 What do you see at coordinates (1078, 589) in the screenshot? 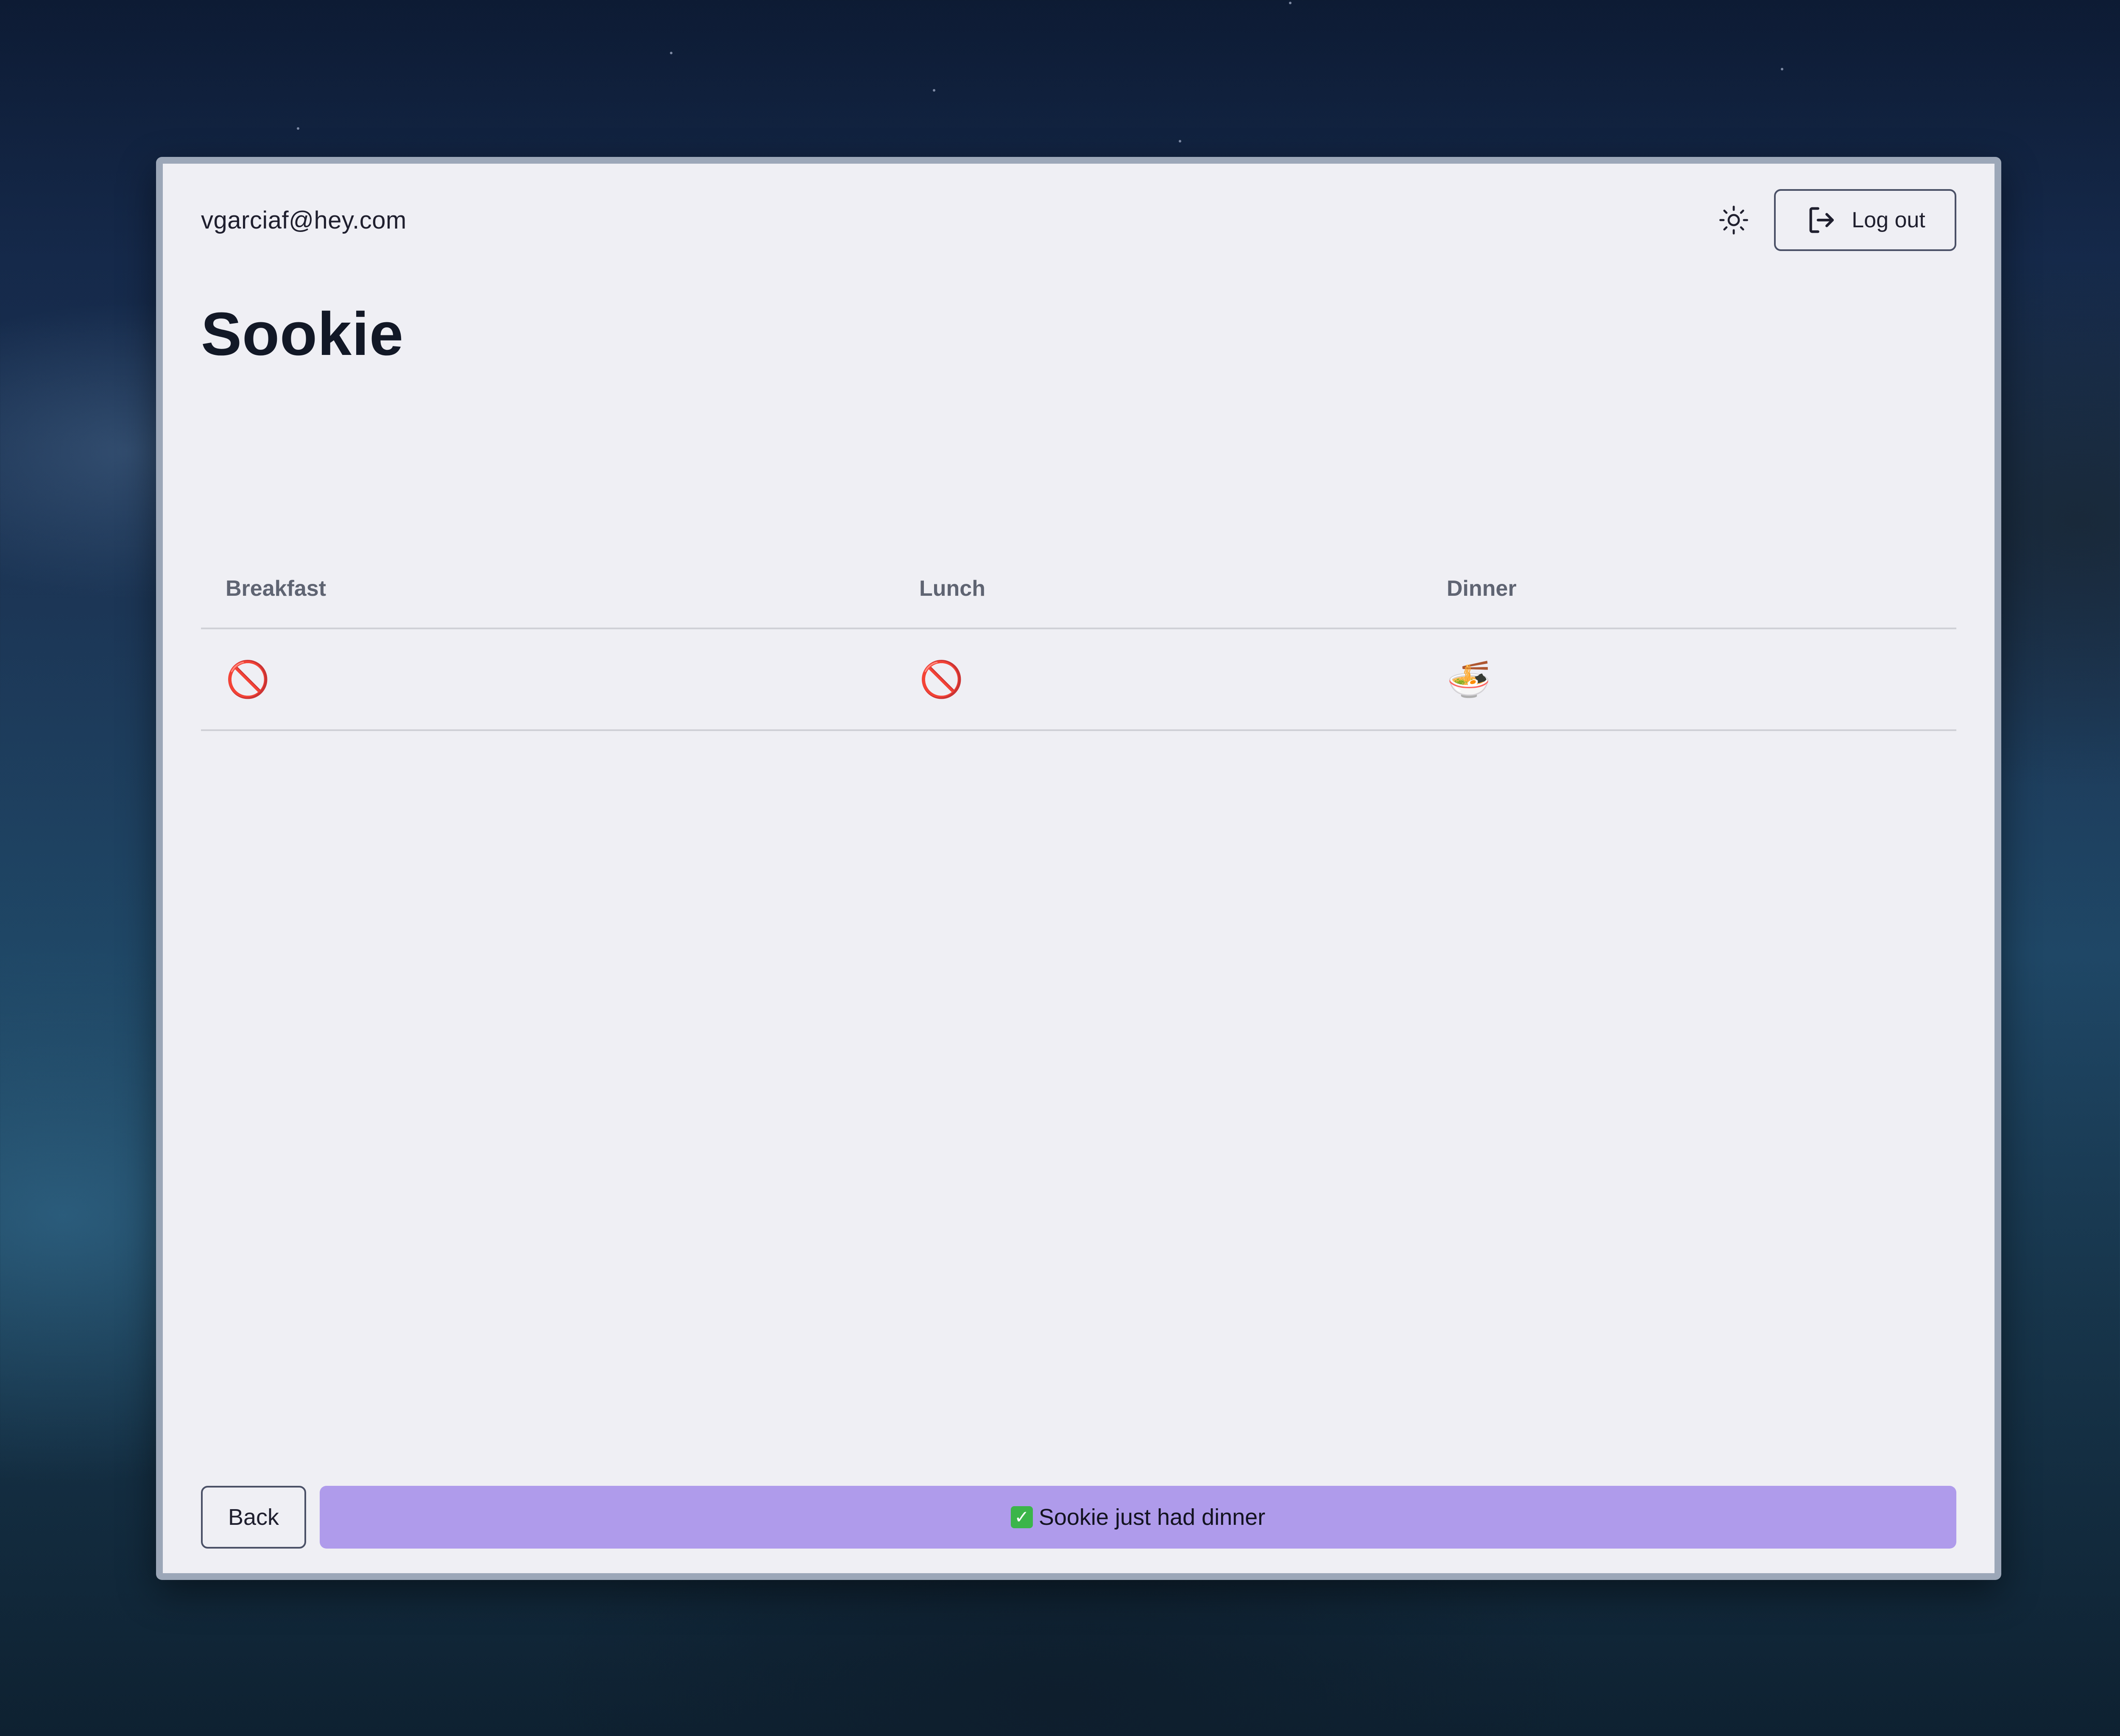
I see `table-header-row: Breakfast Lunch Dinner` at bounding box center [1078, 589].